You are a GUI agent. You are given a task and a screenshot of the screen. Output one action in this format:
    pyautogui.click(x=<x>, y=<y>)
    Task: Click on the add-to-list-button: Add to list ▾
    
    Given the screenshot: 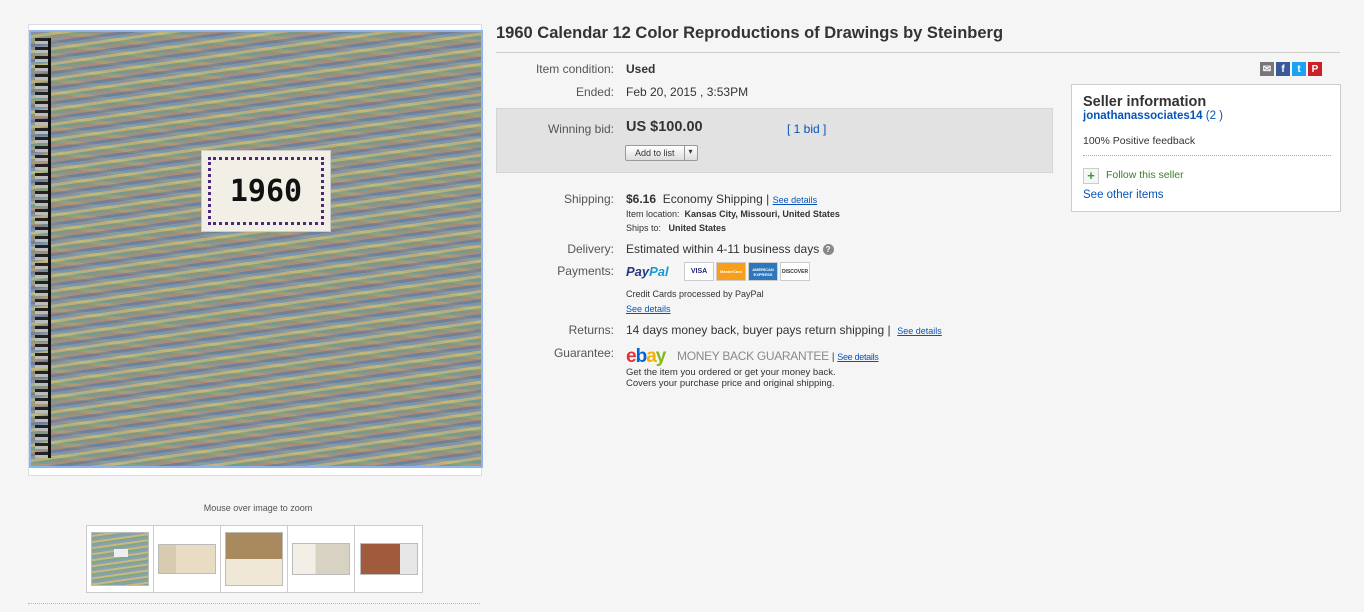 What is the action you would take?
    pyautogui.click(x=661, y=153)
    